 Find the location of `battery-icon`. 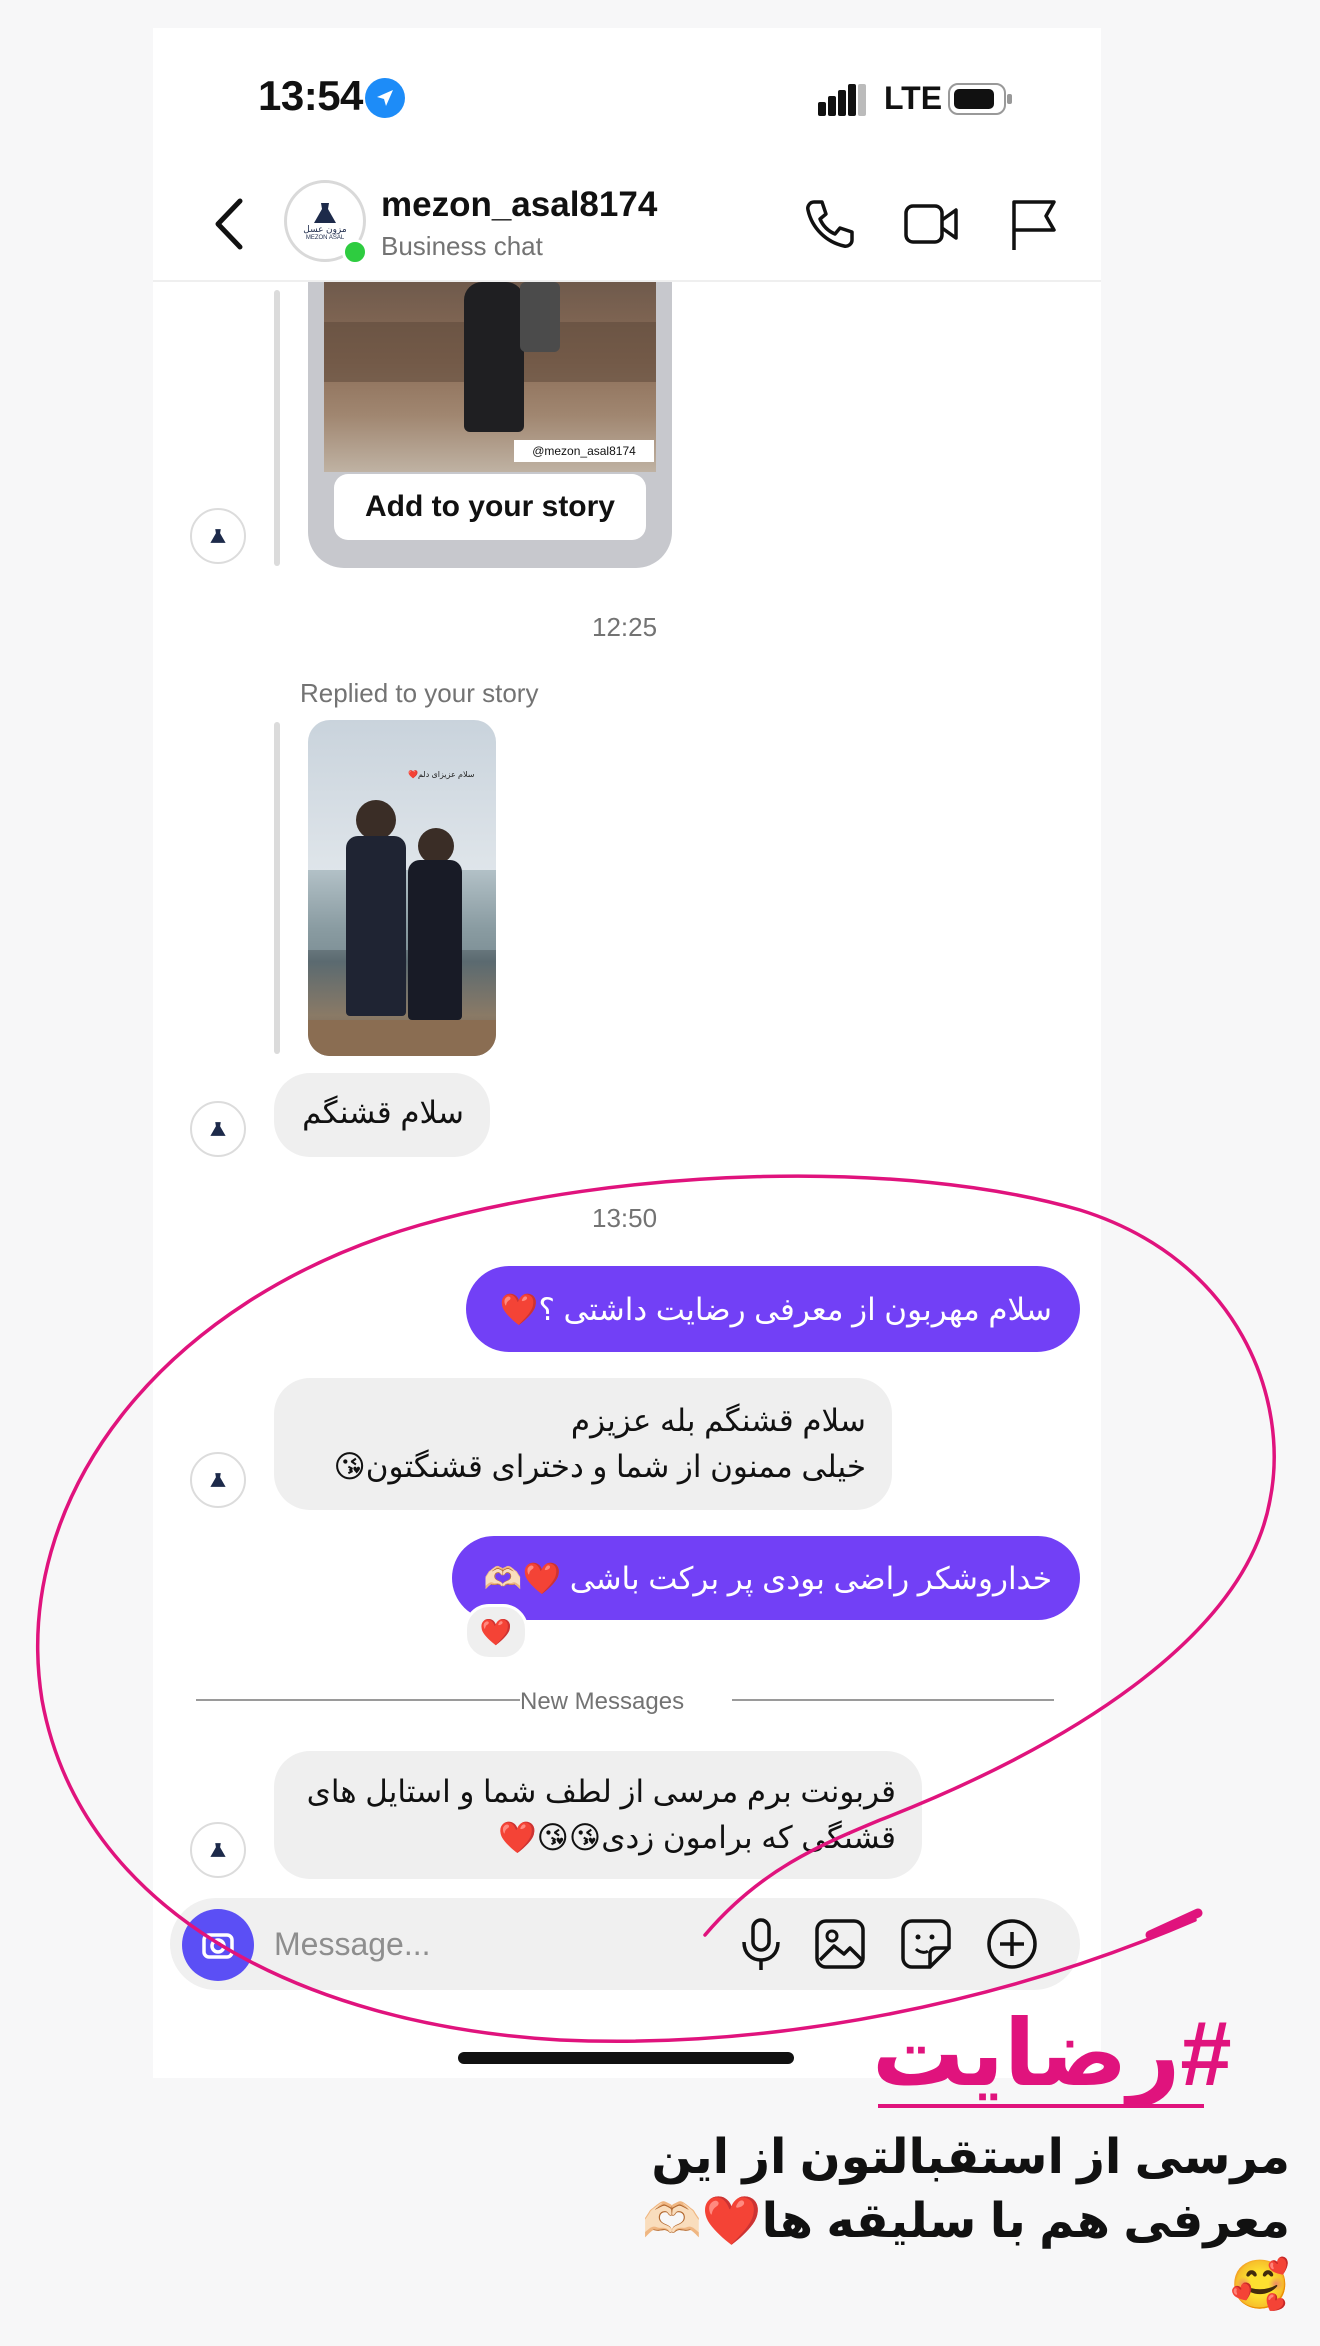

battery-icon is located at coordinates (980, 99).